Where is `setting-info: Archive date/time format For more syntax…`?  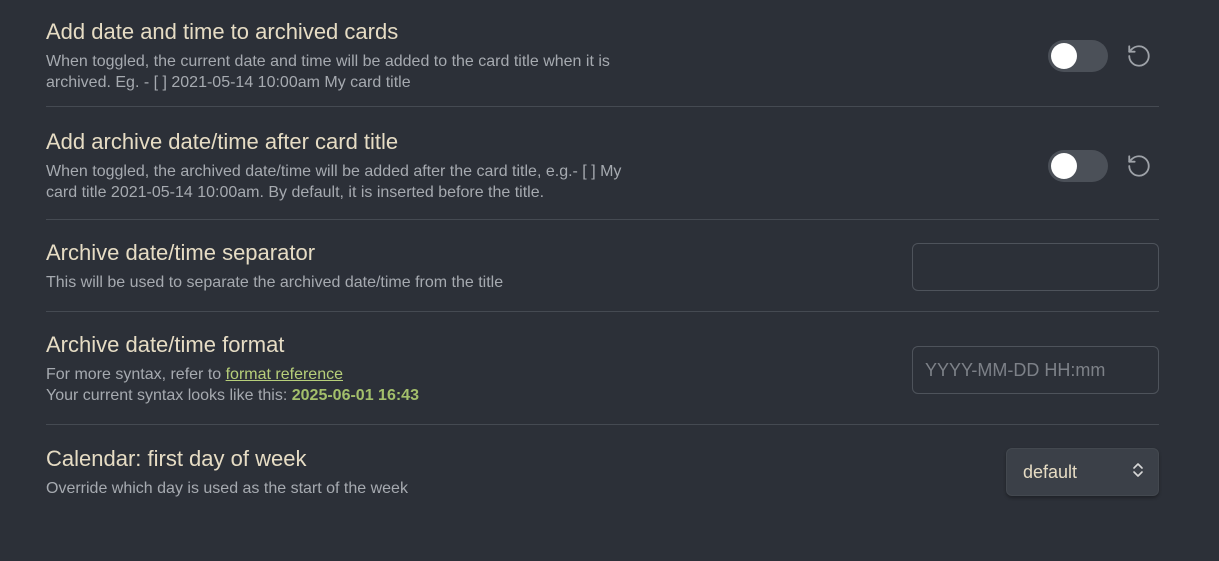
setting-info: Archive date/time format For more syntax… is located at coordinates (479, 369).